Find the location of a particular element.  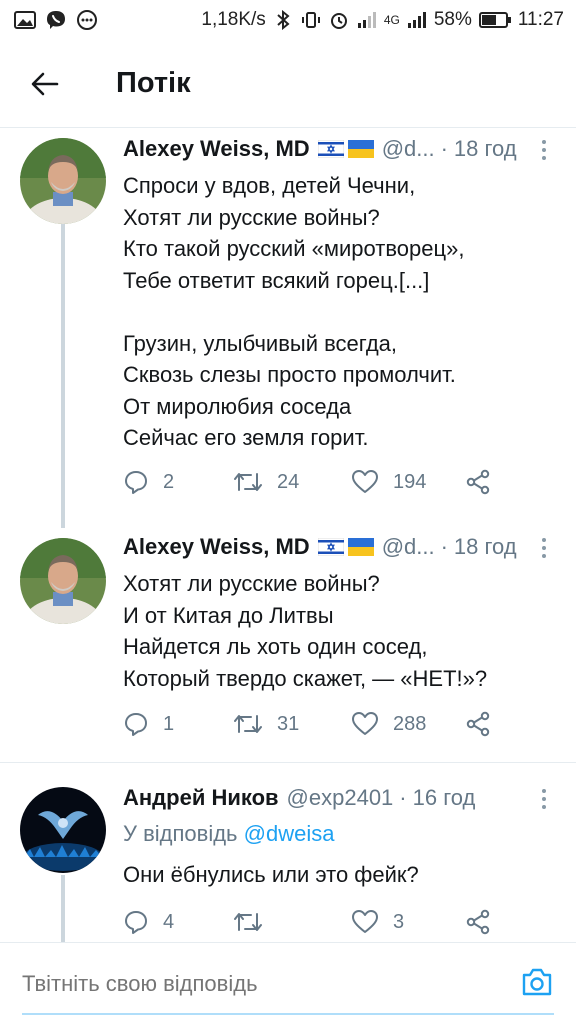

retweet-button: 31 is located at coordinates (292, 724).